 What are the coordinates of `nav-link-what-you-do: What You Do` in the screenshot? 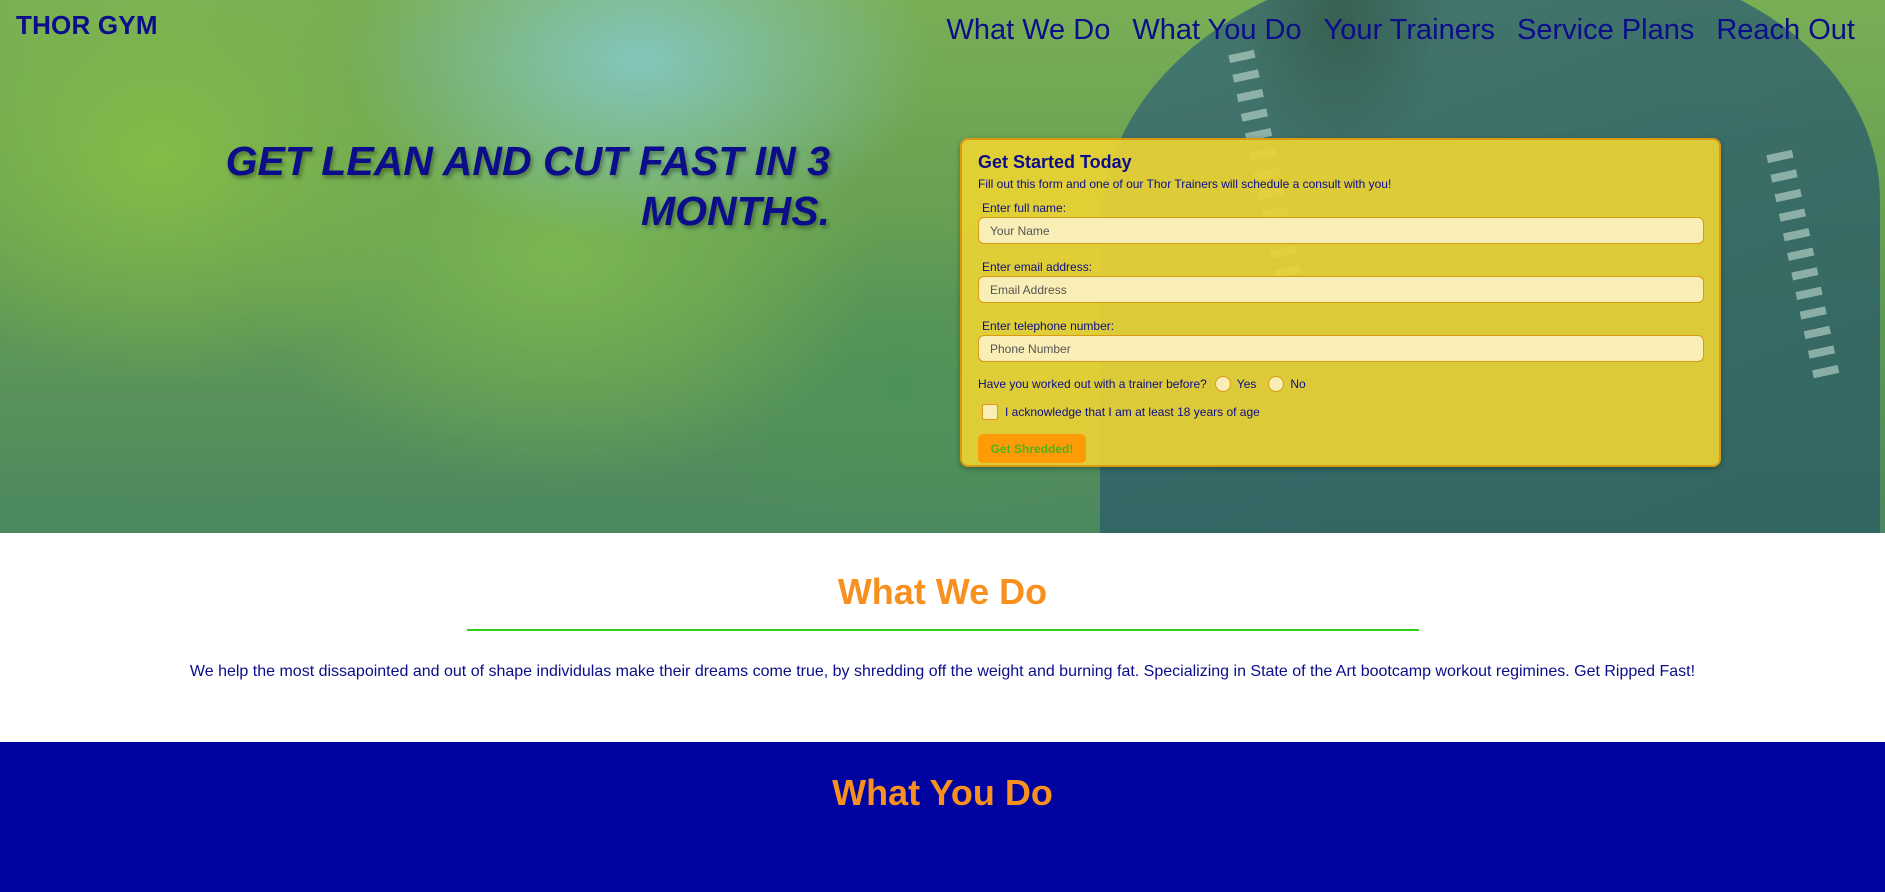 It's located at (1216, 30).